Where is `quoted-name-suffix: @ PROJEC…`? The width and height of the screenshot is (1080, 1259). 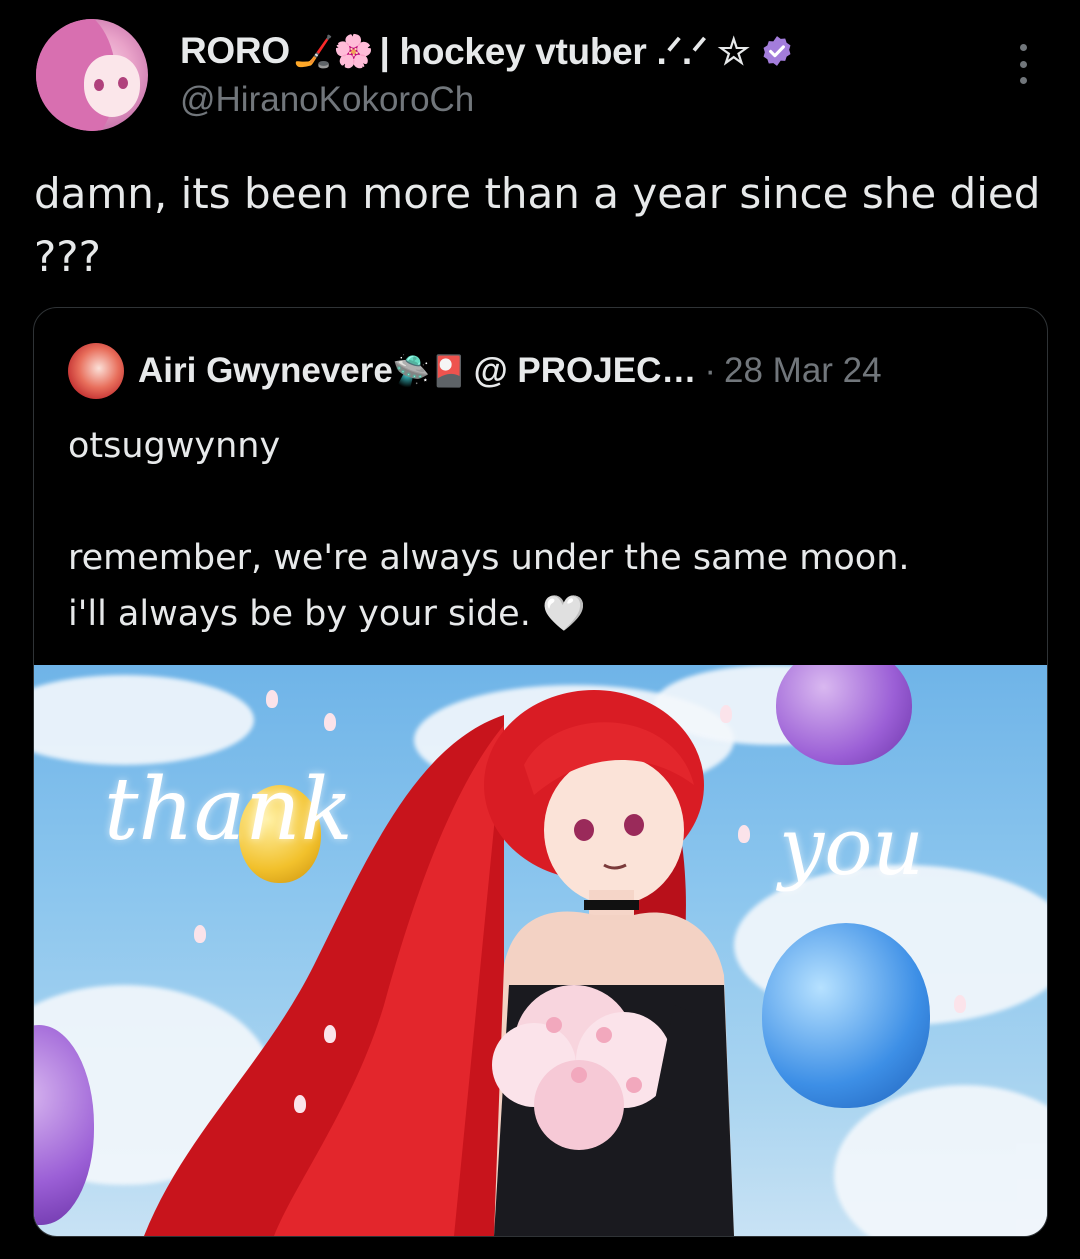
quoted-name-suffix: @ PROJEC… is located at coordinates (585, 371).